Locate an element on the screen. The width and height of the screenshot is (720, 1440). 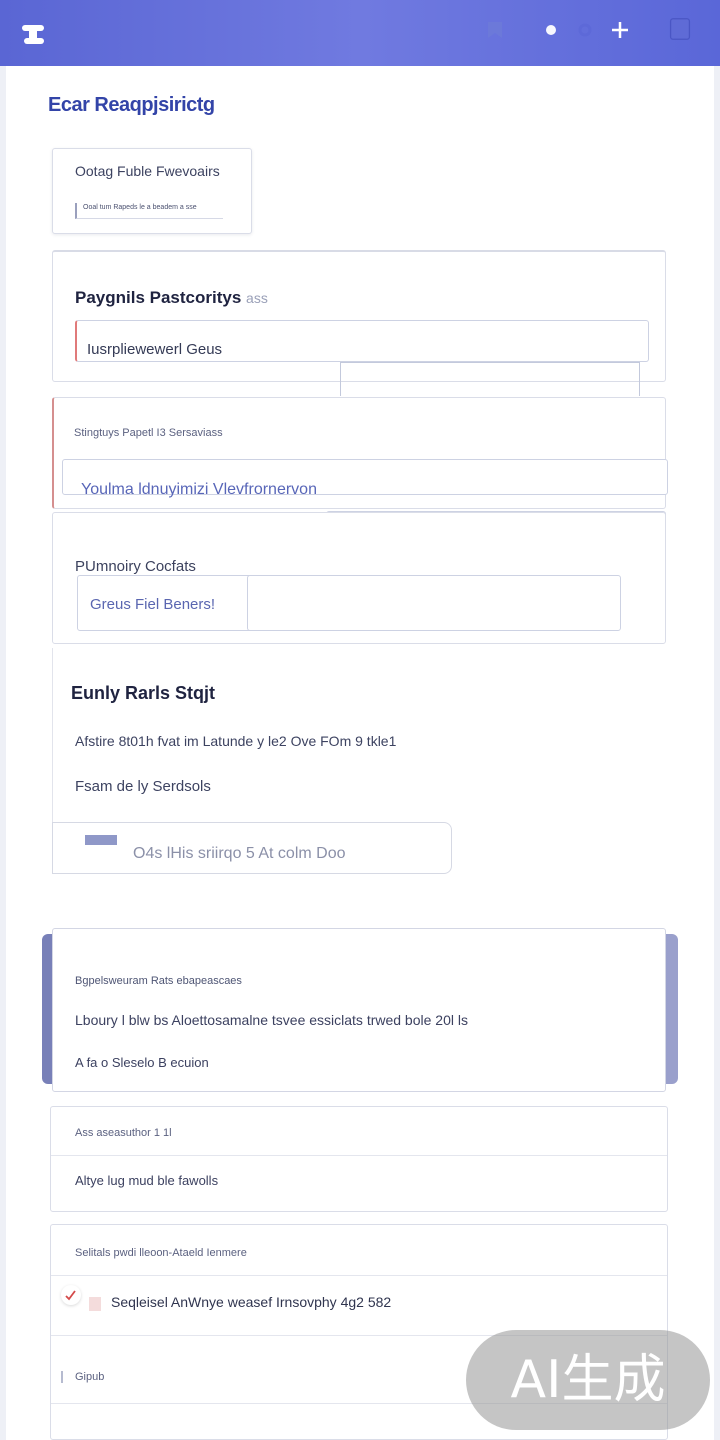
info-card-line: Altye lug mud ble fawolls is located at coordinates (146, 1180).